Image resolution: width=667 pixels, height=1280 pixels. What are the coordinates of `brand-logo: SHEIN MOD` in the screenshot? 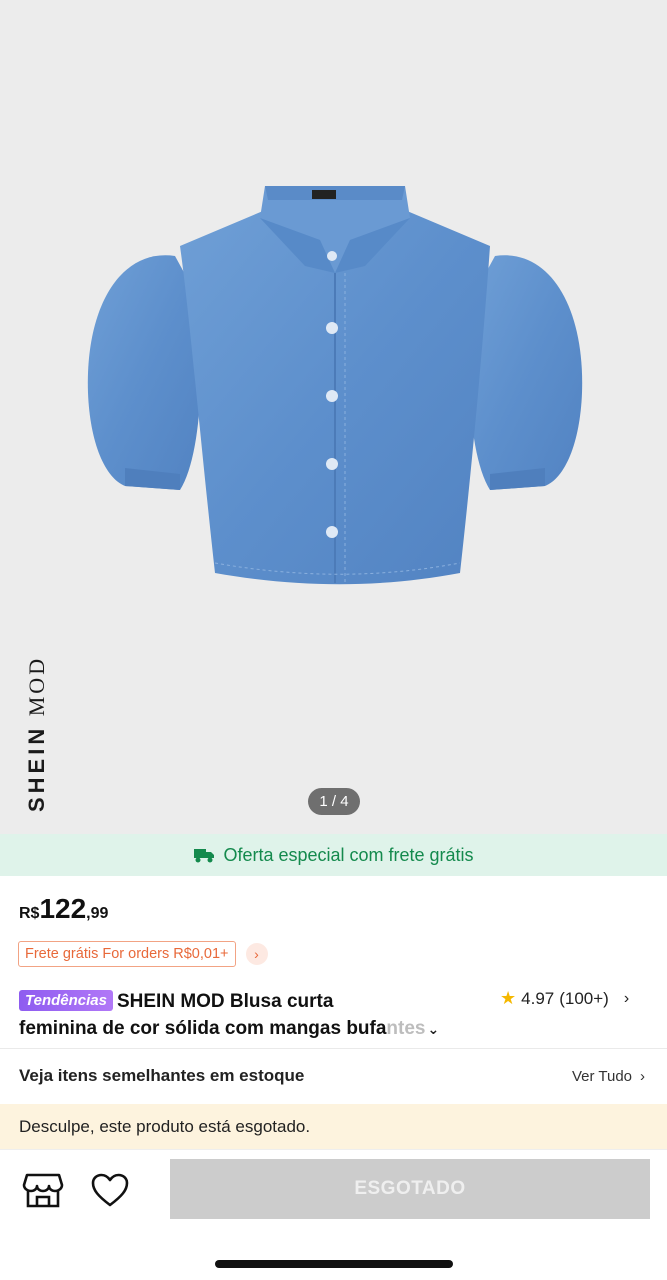 It's located at (36, 733).